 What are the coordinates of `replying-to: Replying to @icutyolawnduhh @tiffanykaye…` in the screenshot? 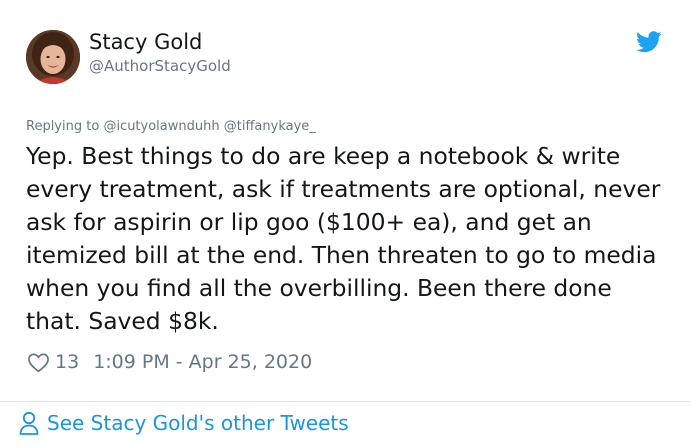 It's located at (171, 126).